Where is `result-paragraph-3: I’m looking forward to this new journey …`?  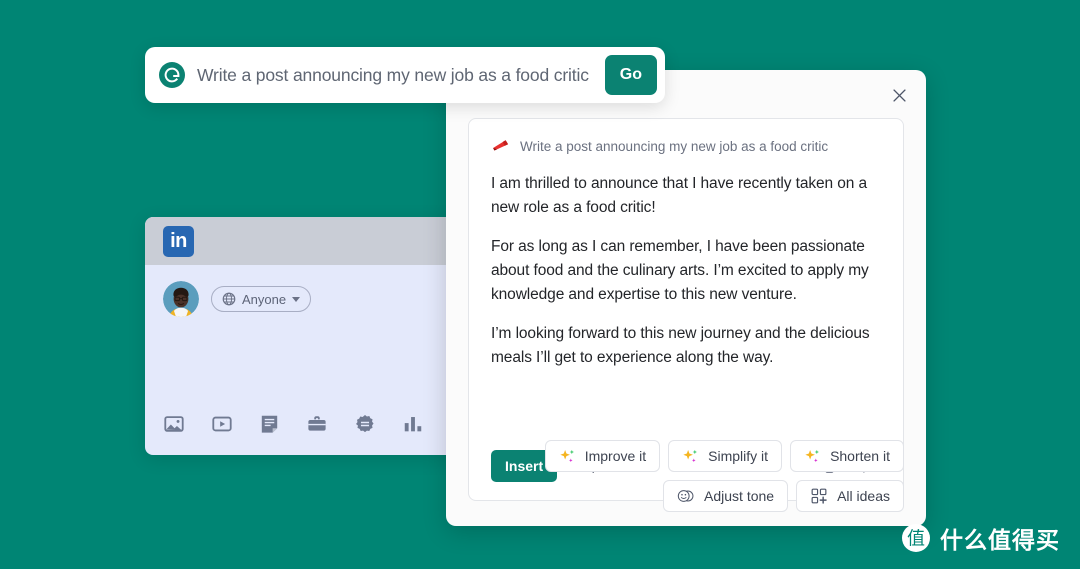
result-paragraph-3: I’m looking forward to this new journey … is located at coordinates (680, 346).